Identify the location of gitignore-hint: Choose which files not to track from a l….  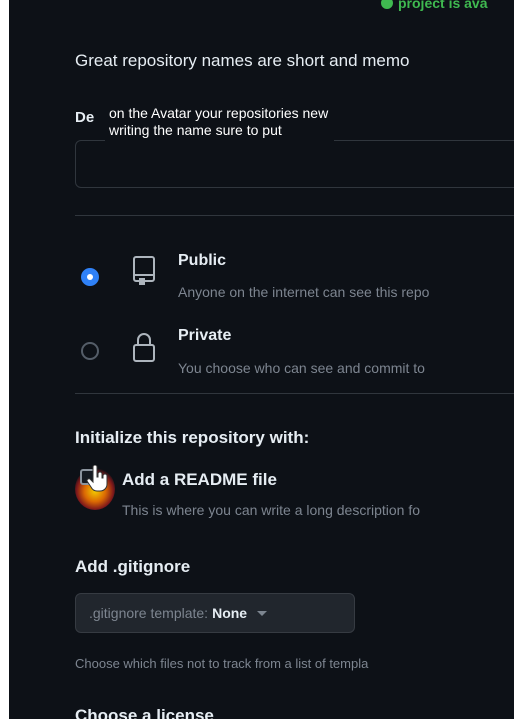
(222, 663).